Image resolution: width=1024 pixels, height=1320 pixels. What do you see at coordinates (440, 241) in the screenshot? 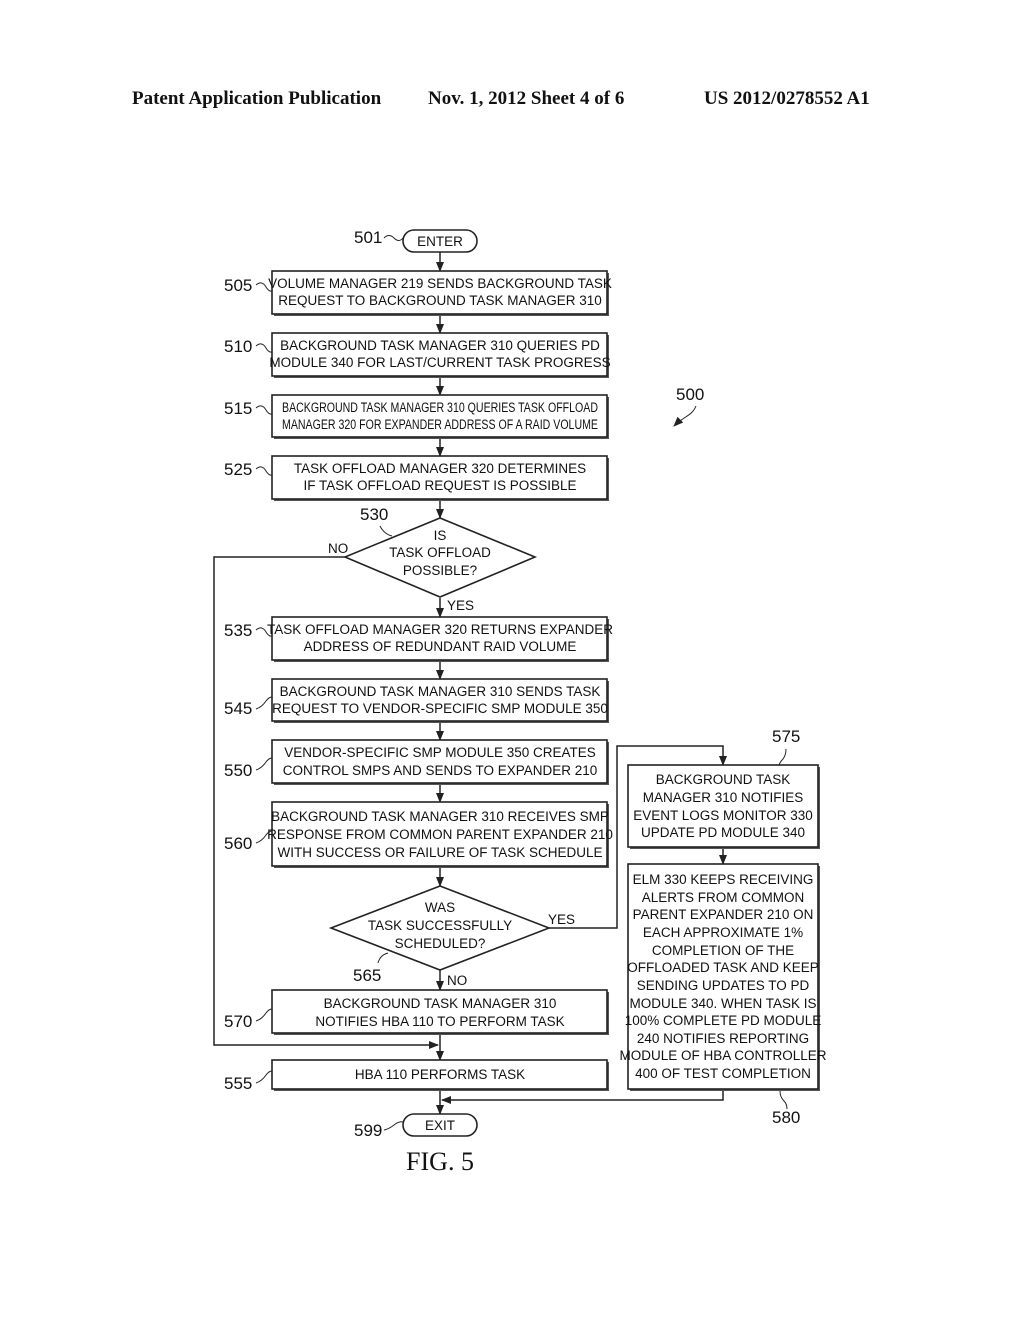
I see `svg-text: ENTER` at bounding box center [440, 241].